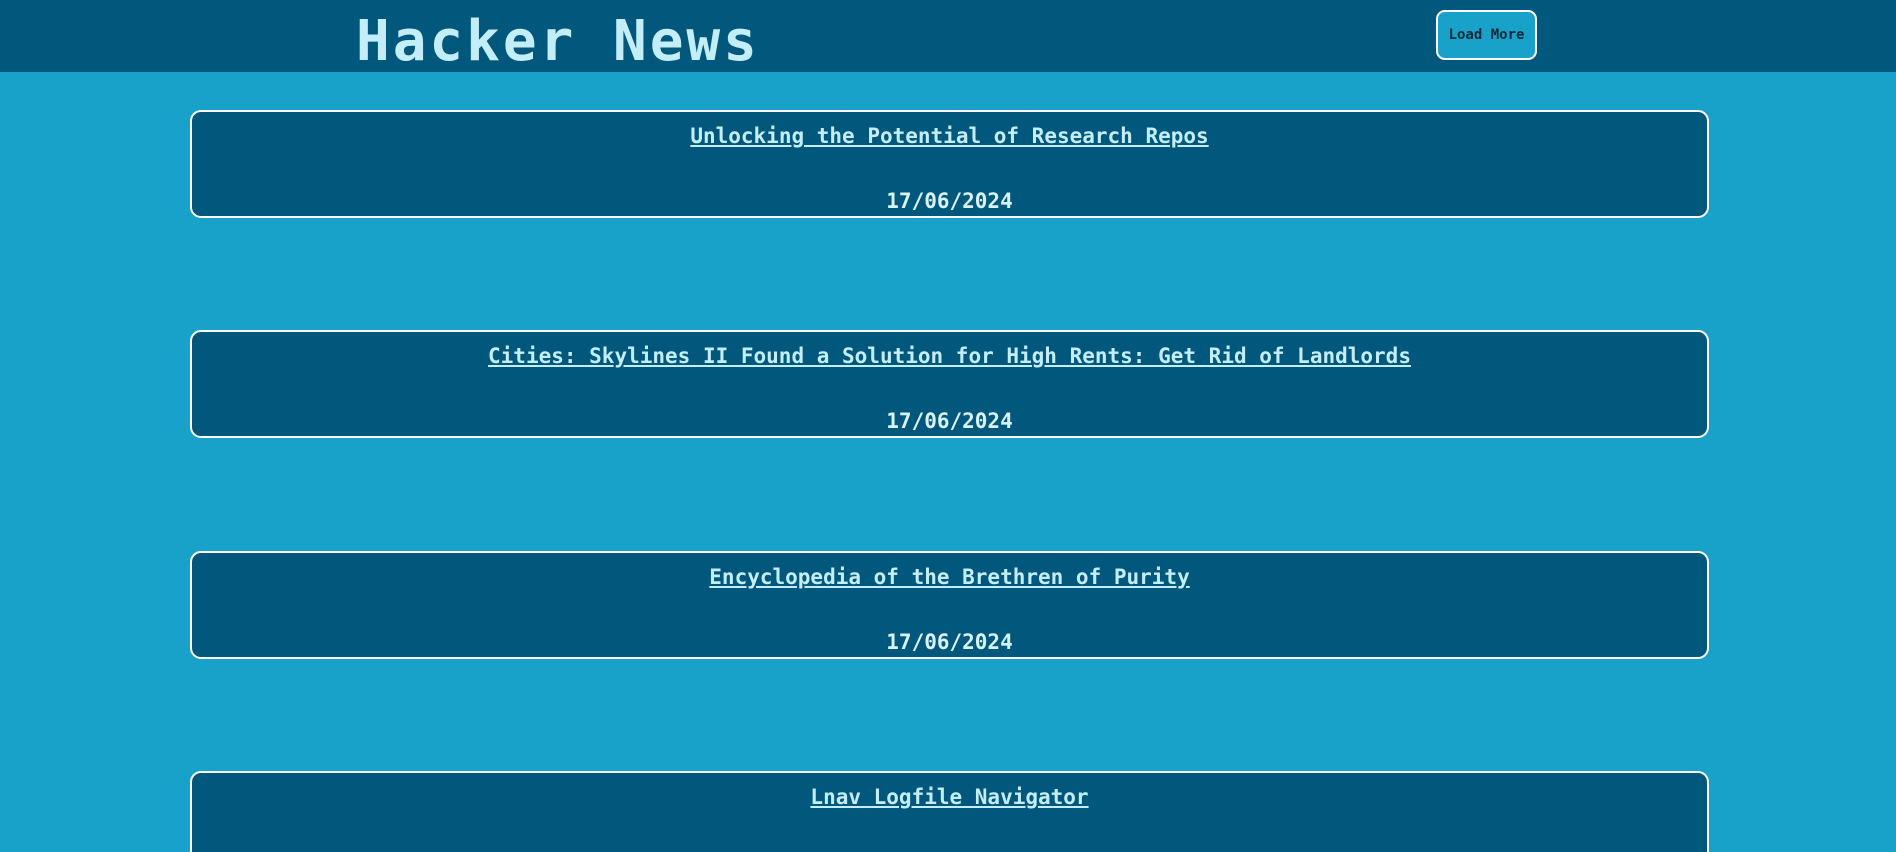 The image size is (1896, 852). What do you see at coordinates (949, 797) in the screenshot?
I see `story-title-link: Lnav Logfile Navigator` at bounding box center [949, 797].